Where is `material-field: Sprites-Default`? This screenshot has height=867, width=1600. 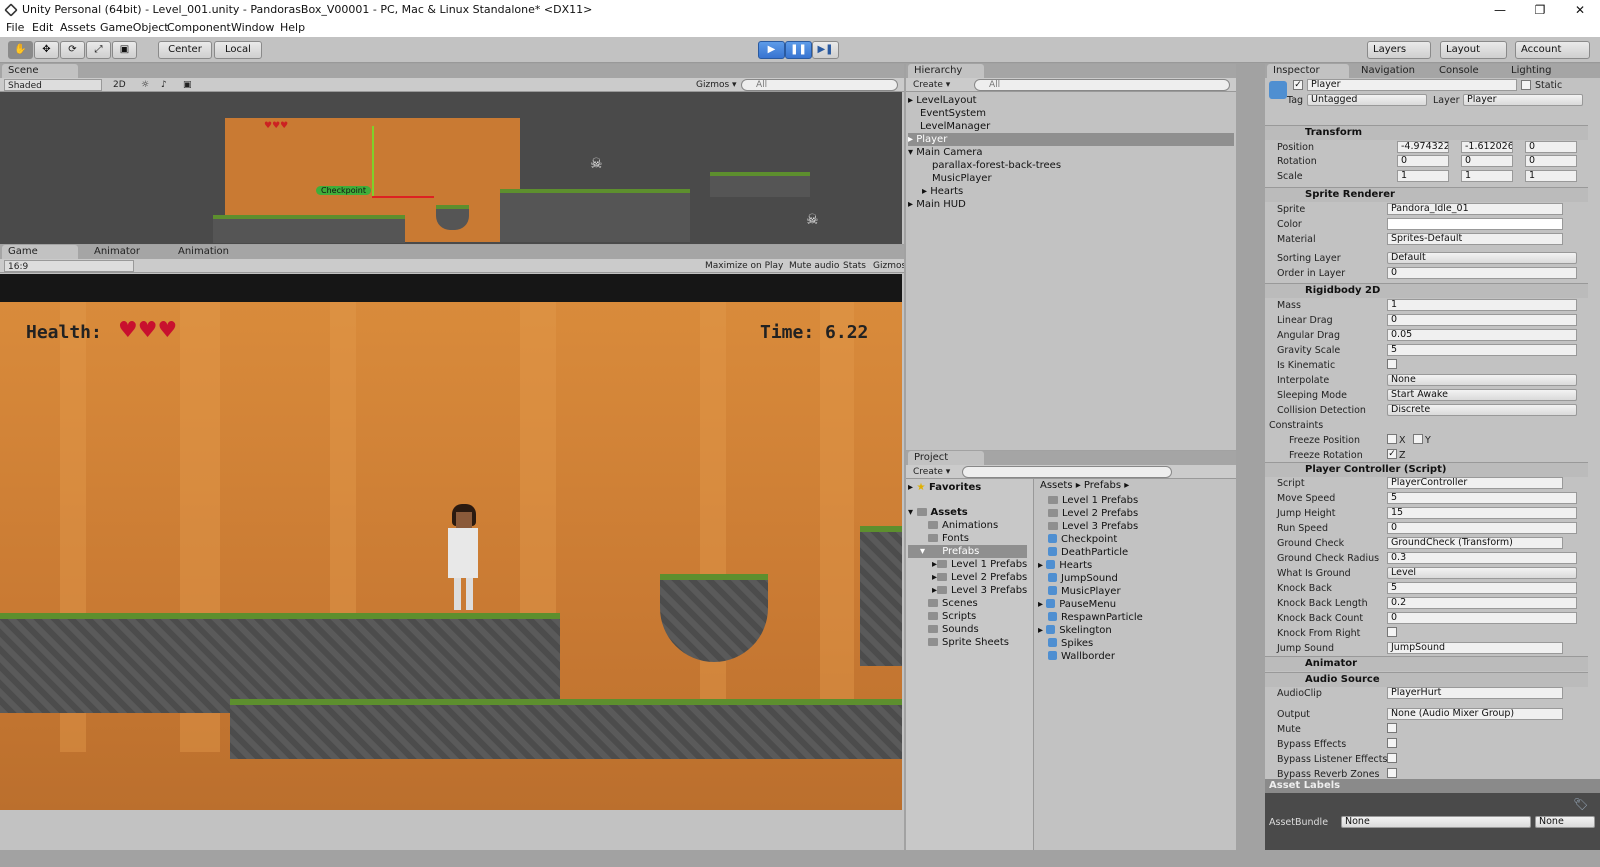 material-field: Sprites-Default is located at coordinates (1475, 239).